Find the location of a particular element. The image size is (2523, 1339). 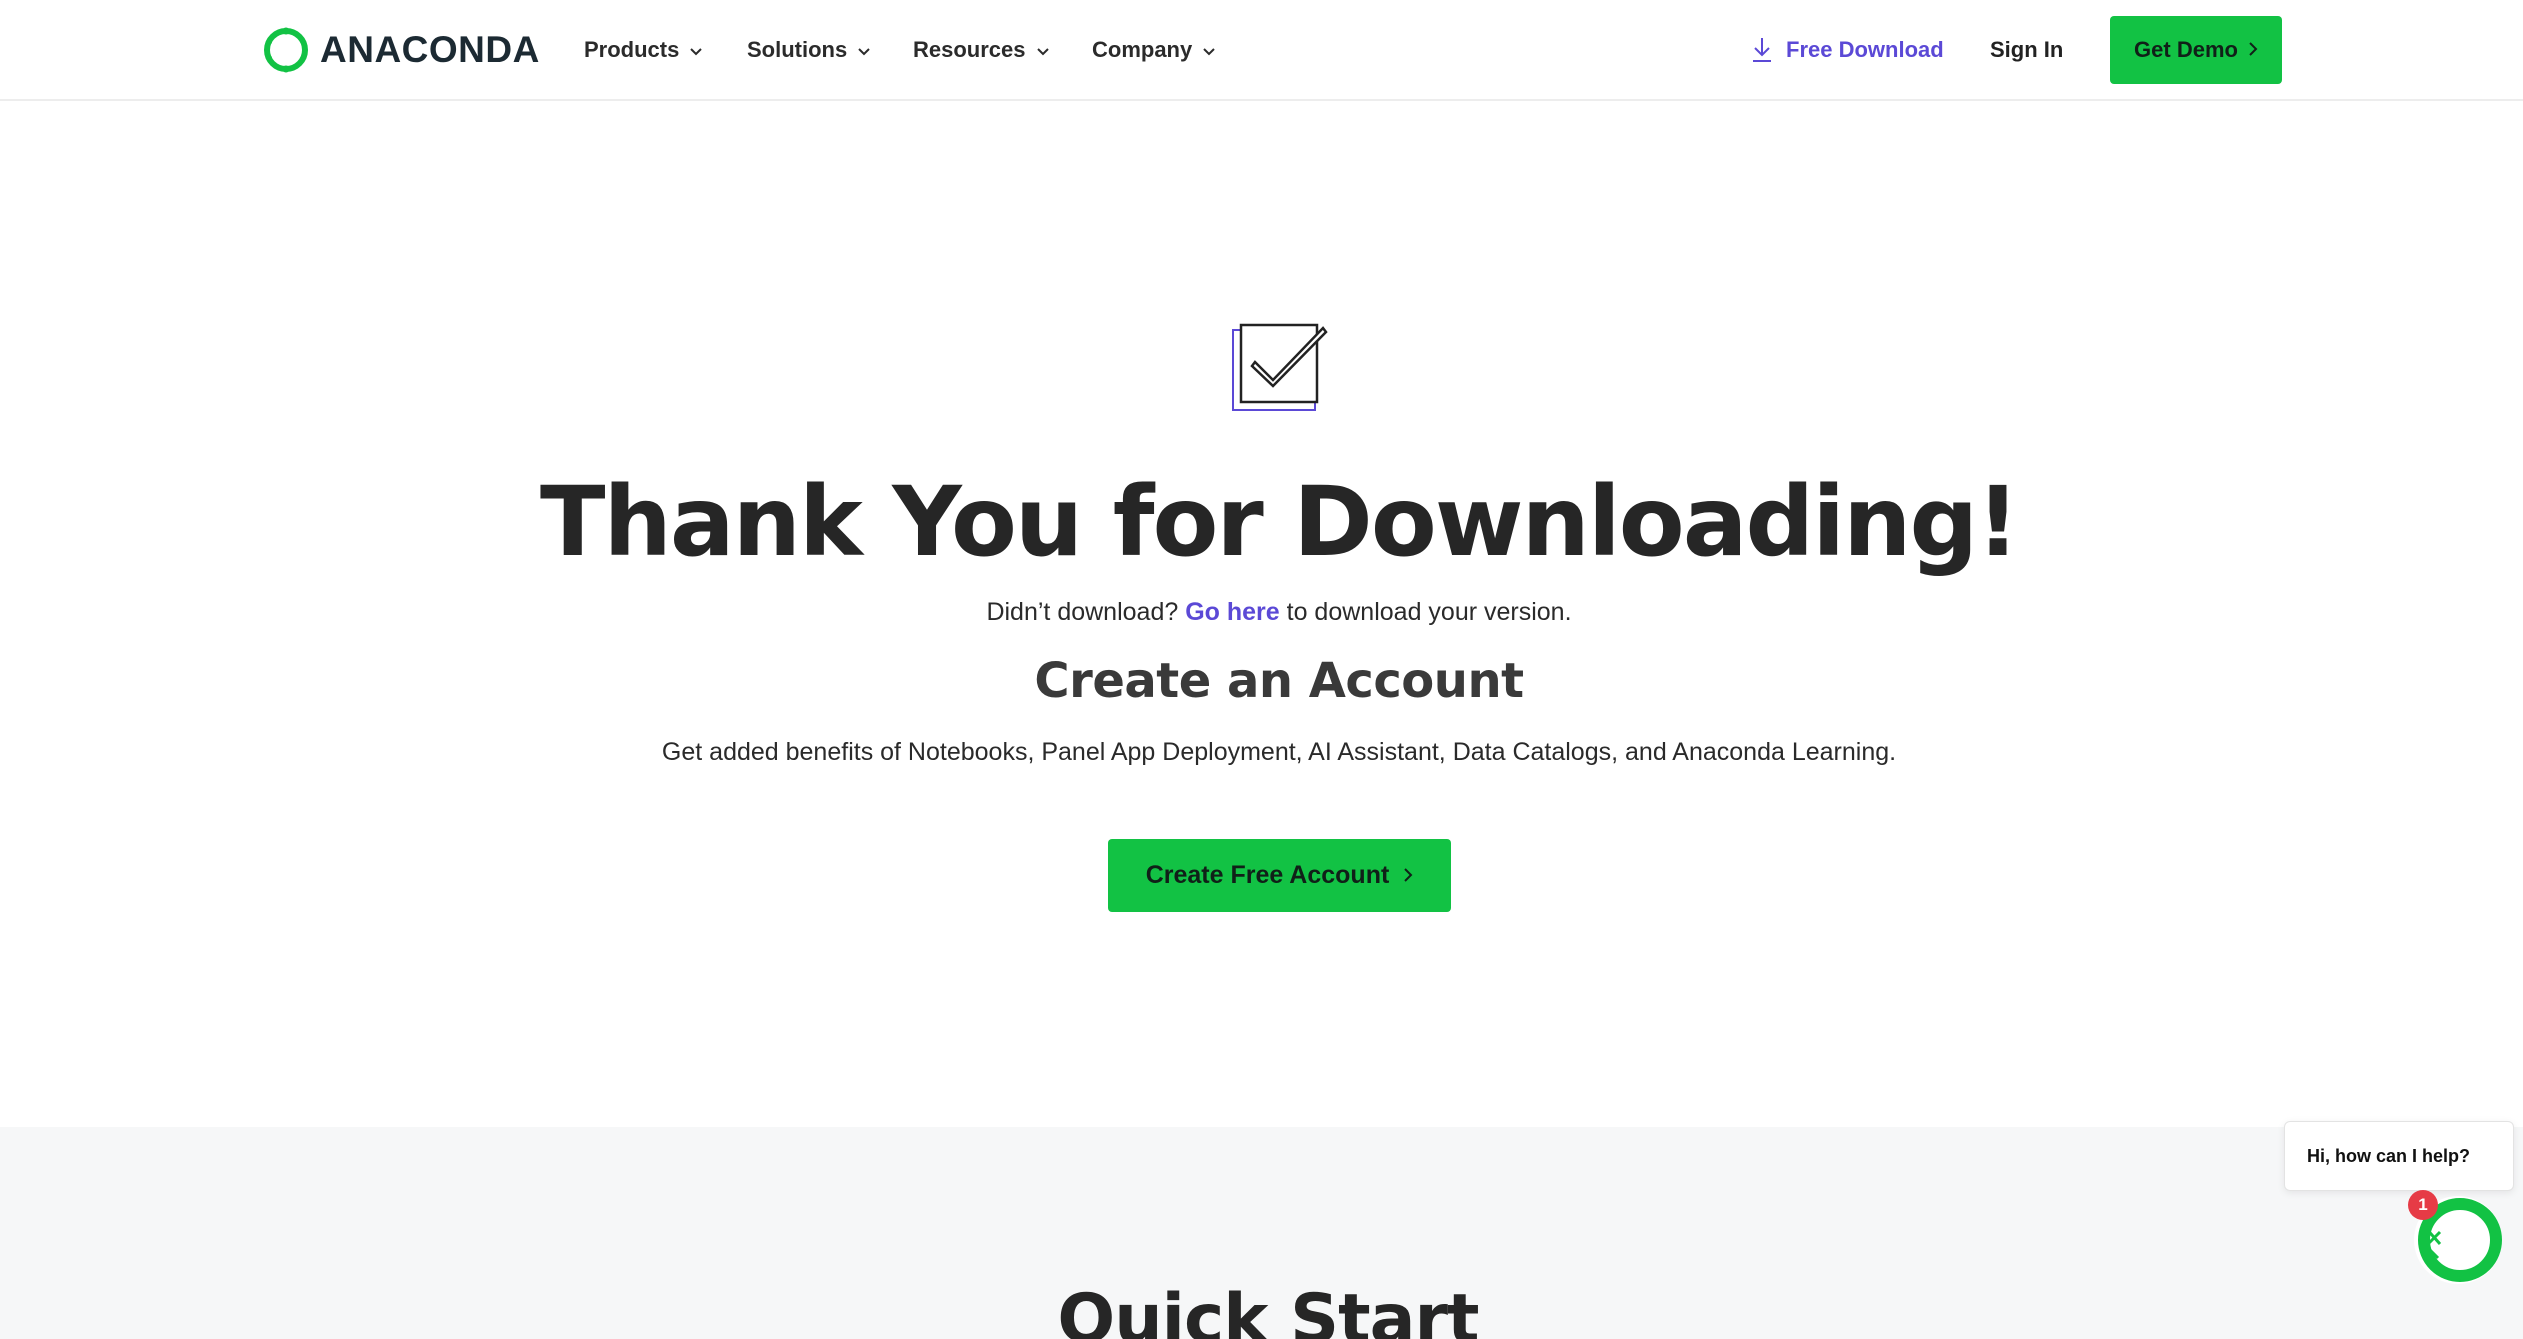

anaconda-logo: ANACONDA is located at coordinates (401, 50).